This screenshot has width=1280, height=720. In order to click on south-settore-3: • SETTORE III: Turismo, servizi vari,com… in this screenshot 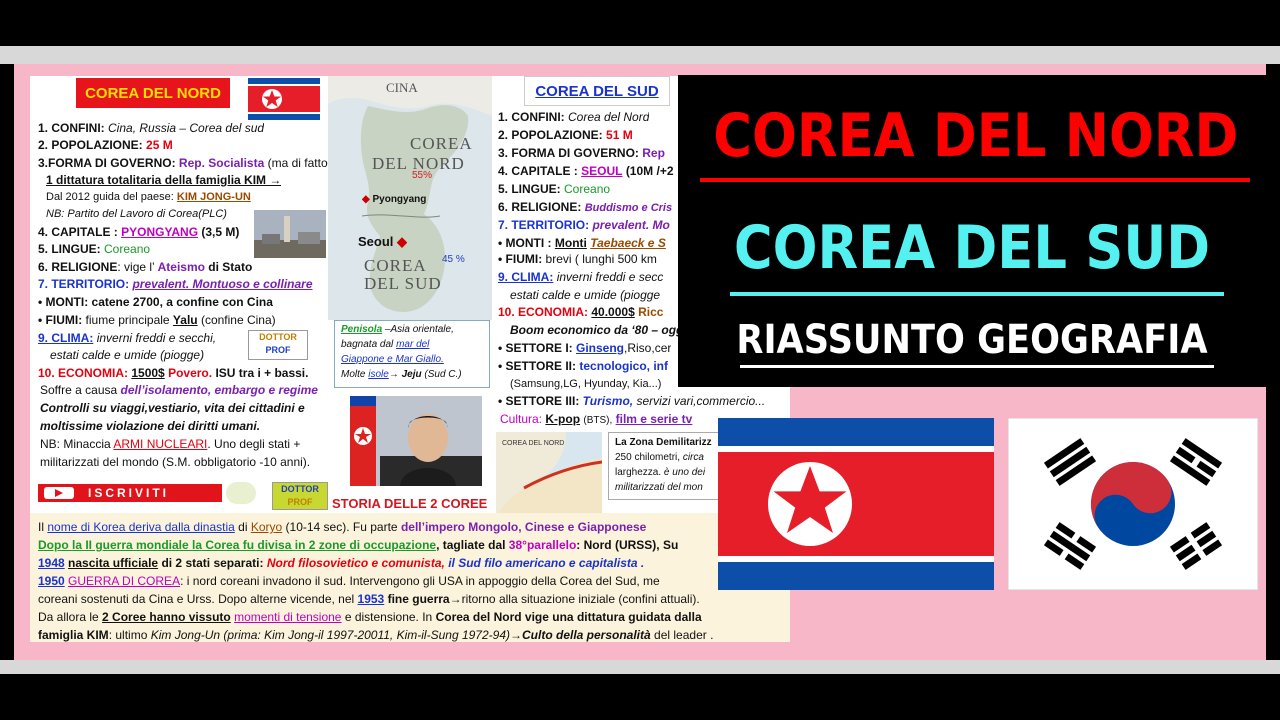, I will do `click(632, 401)`.